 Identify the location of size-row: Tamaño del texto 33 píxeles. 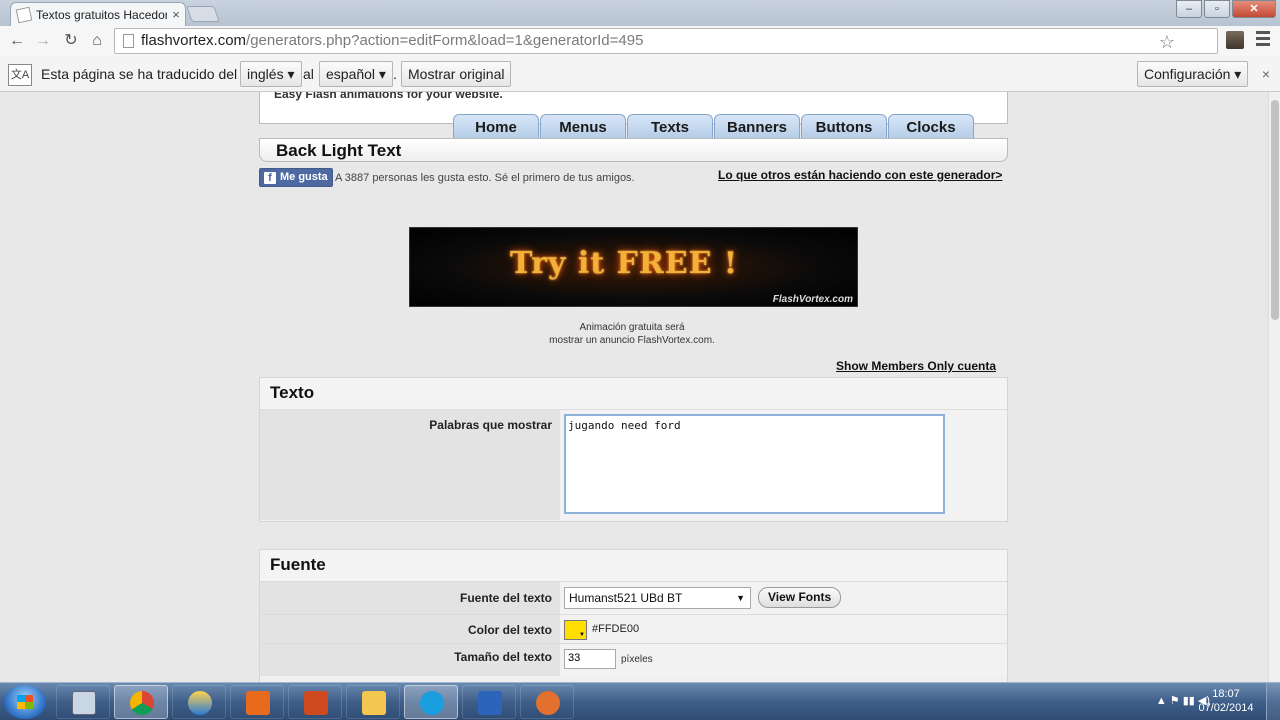
(633, 660).